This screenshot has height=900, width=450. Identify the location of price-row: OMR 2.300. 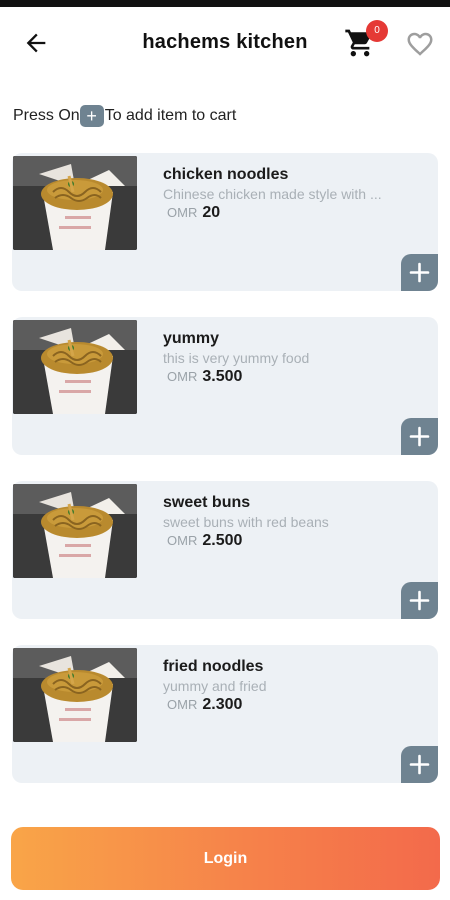
(204, 705).